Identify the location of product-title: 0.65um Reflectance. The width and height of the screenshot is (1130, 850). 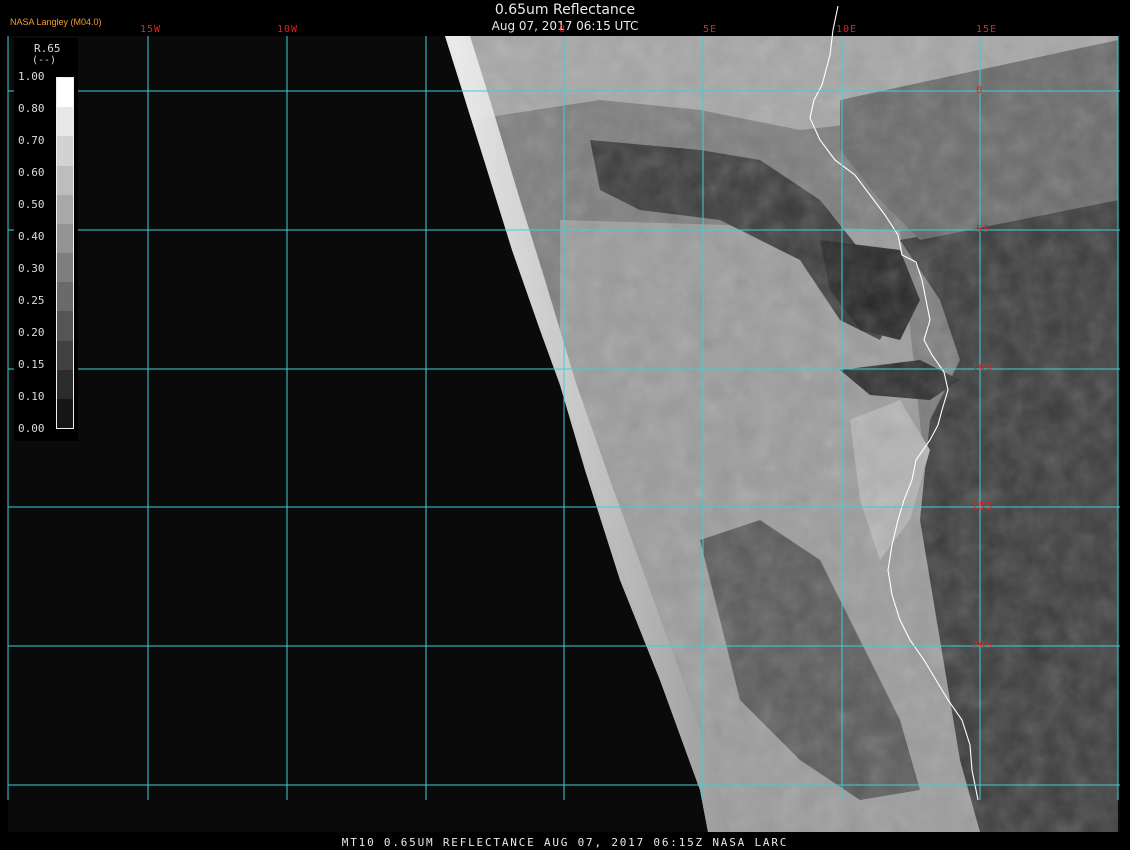
(565, 10).